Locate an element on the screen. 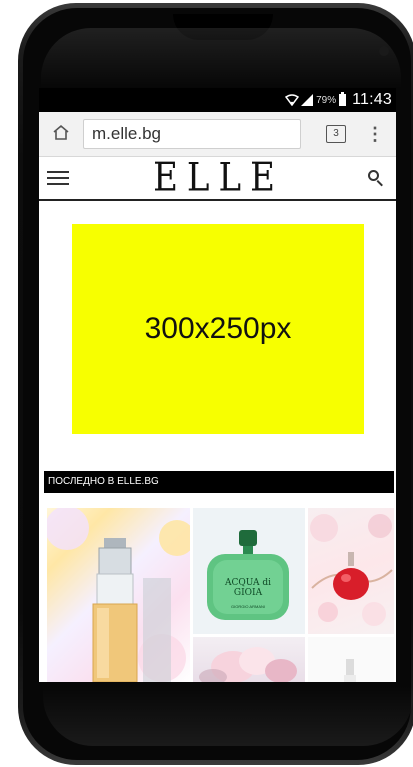  perfume-bottle-image is located at coordinates (118, 595).